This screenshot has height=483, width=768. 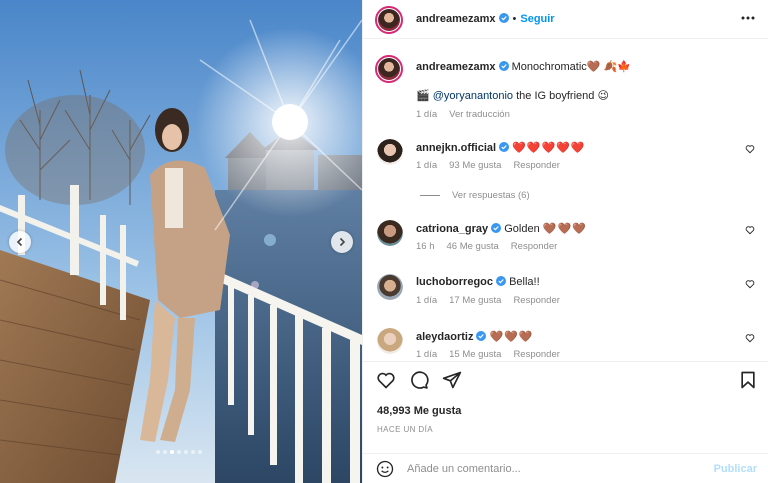 I want to click on post-header: andreamezamx • Seguir, so click(x=565, y=19).